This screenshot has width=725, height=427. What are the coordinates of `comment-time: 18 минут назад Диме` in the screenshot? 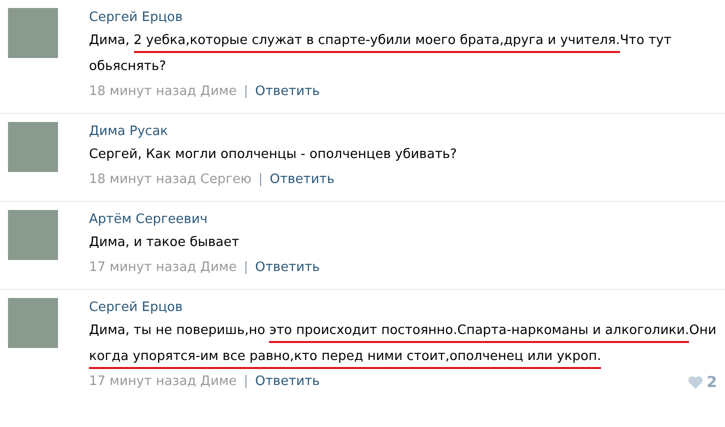 It's located at (163, 92).